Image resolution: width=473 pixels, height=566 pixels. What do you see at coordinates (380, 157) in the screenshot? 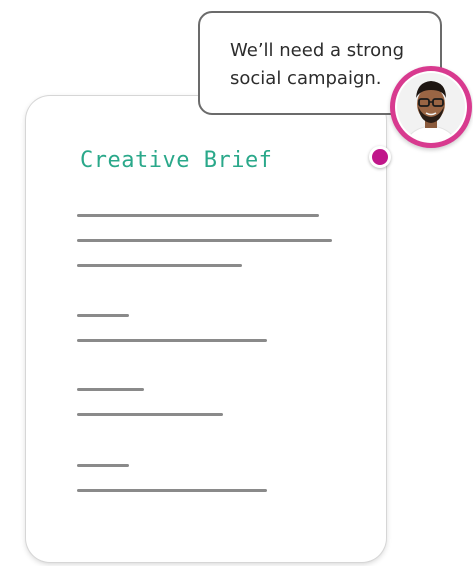
I see `comment-anchor-dot` at bounding box center [380, 157].